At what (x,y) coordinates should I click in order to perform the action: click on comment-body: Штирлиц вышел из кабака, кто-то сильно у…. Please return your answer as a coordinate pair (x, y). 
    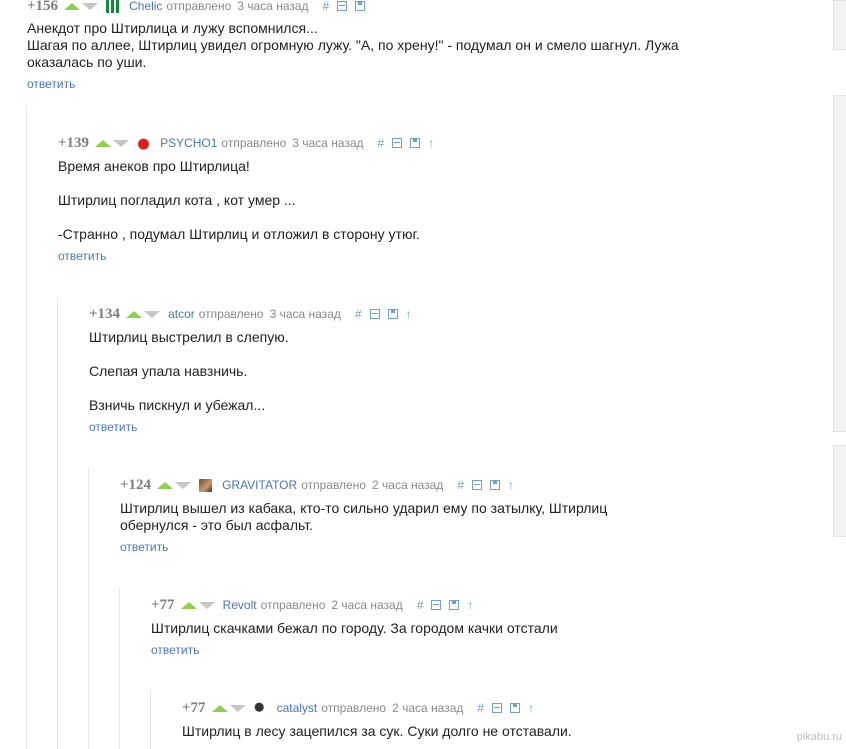
    Looking at the image, I should click on (380, 517).